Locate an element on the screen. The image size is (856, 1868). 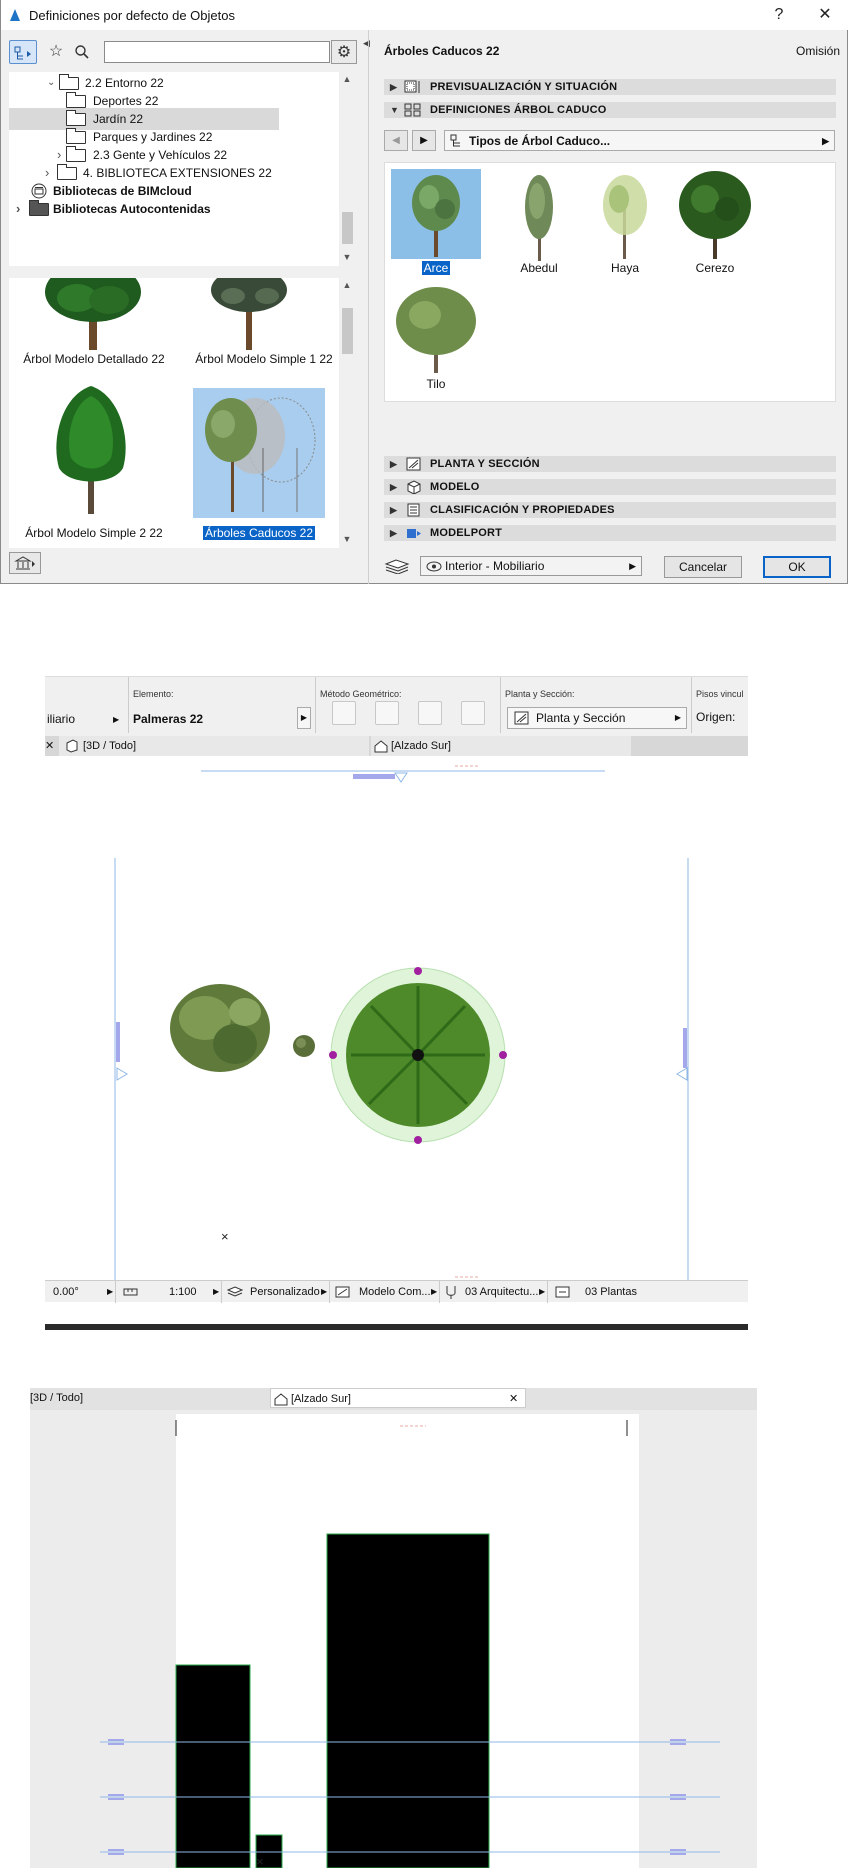
cancel-button: Cancelar is located at coordinates (703, 567).